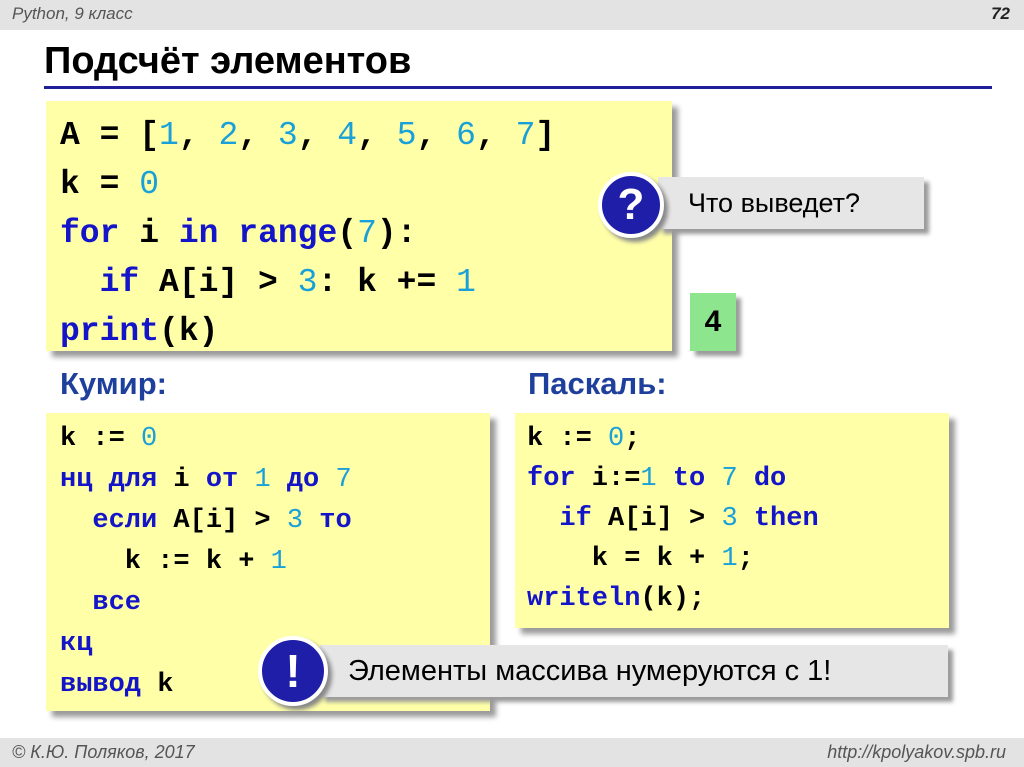  I want to click on header-bar: Python, 9 класс 72, so click(512, 15).